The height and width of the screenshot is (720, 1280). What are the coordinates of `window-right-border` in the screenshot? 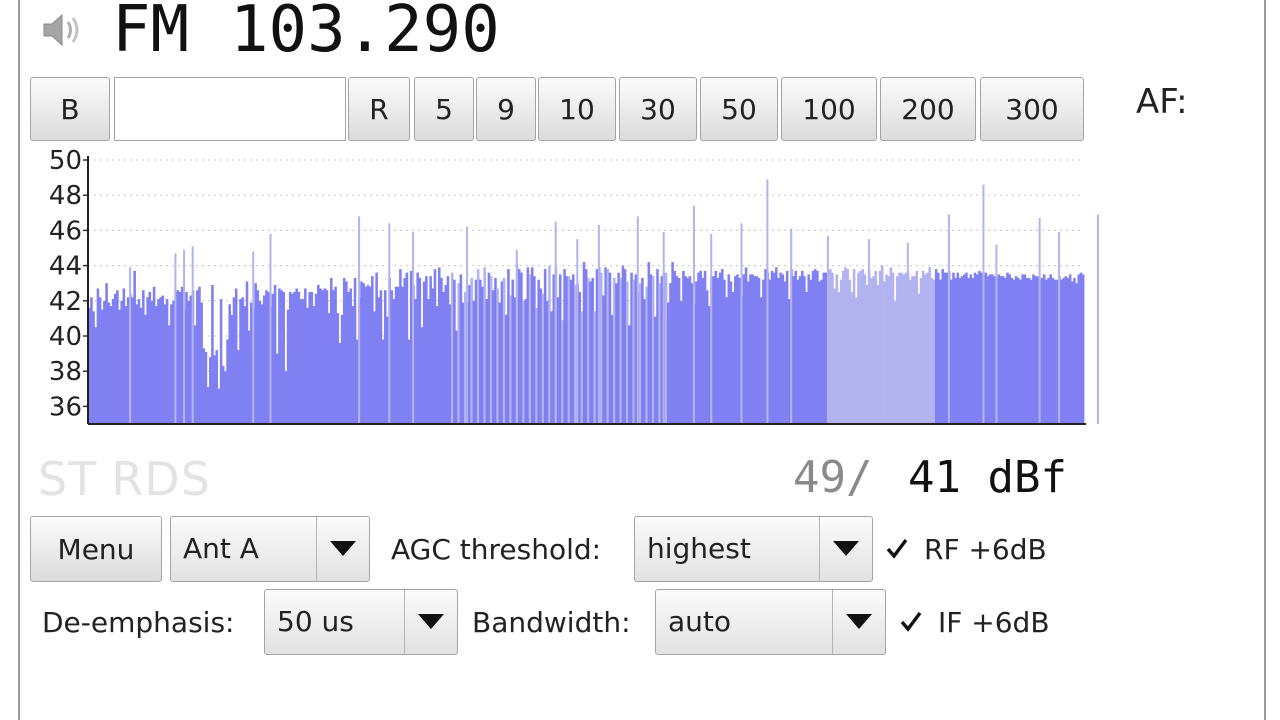 It's located at (1265, 360).